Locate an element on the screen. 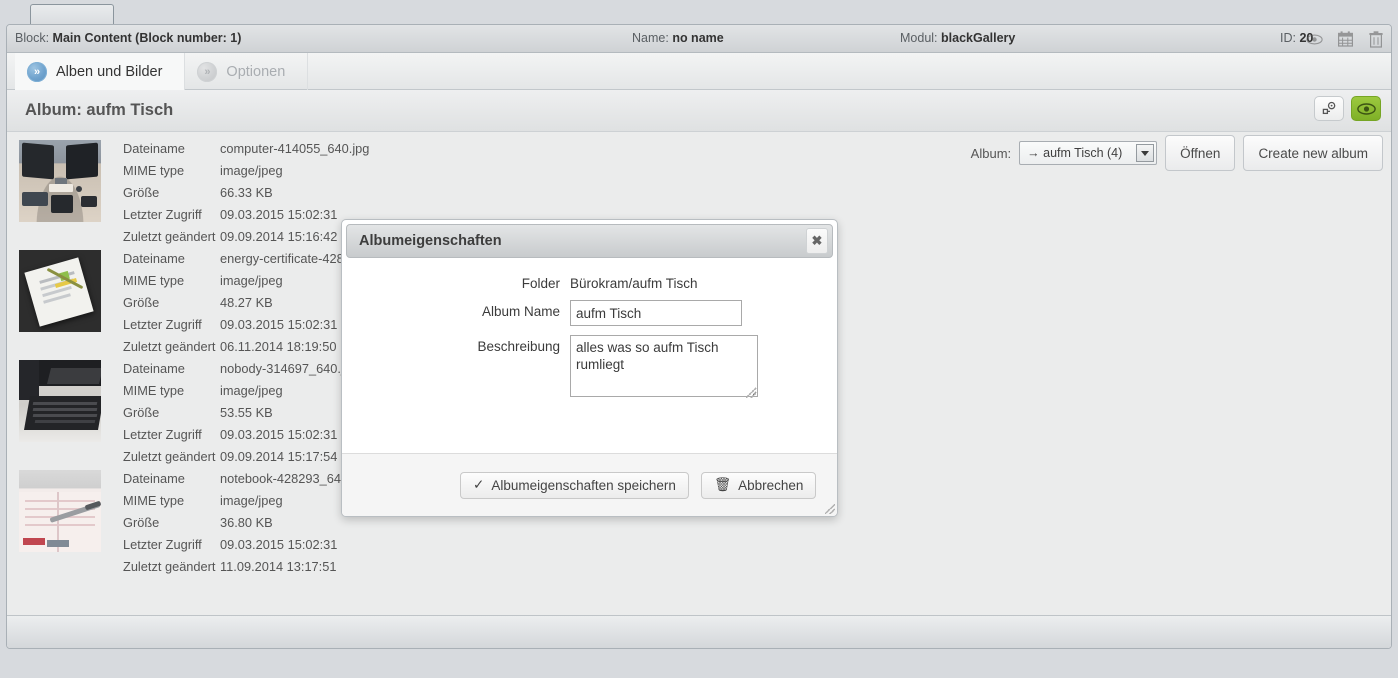 The image size is (1398, 678). dialog-title: Albumeigenschaften is located at coordinates (430, 241).